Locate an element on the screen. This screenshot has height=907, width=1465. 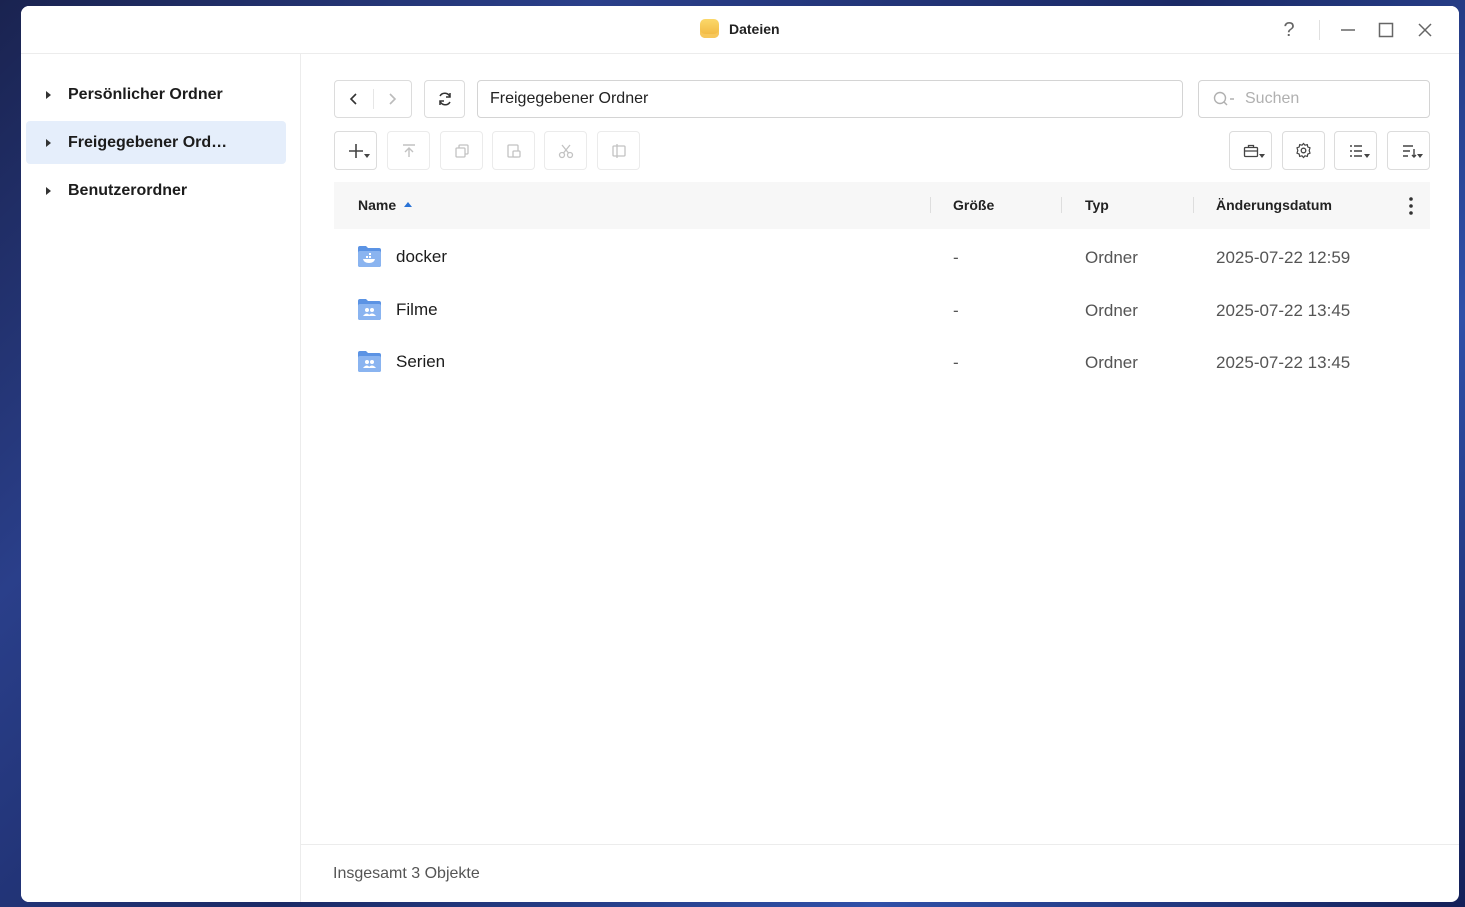
paste-button is located at coordinates (513, 150).